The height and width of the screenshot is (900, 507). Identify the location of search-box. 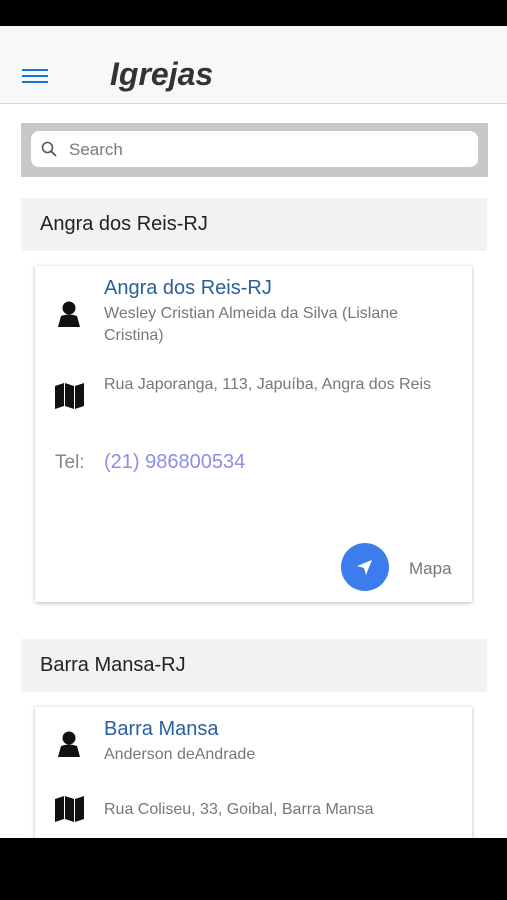
(254, 149).